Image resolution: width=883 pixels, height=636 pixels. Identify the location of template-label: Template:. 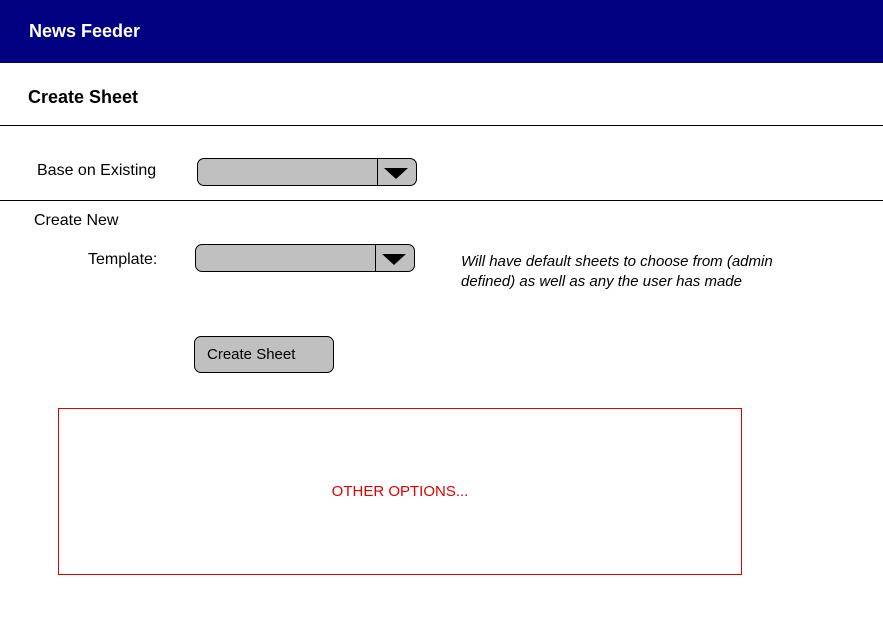
(123, 259).